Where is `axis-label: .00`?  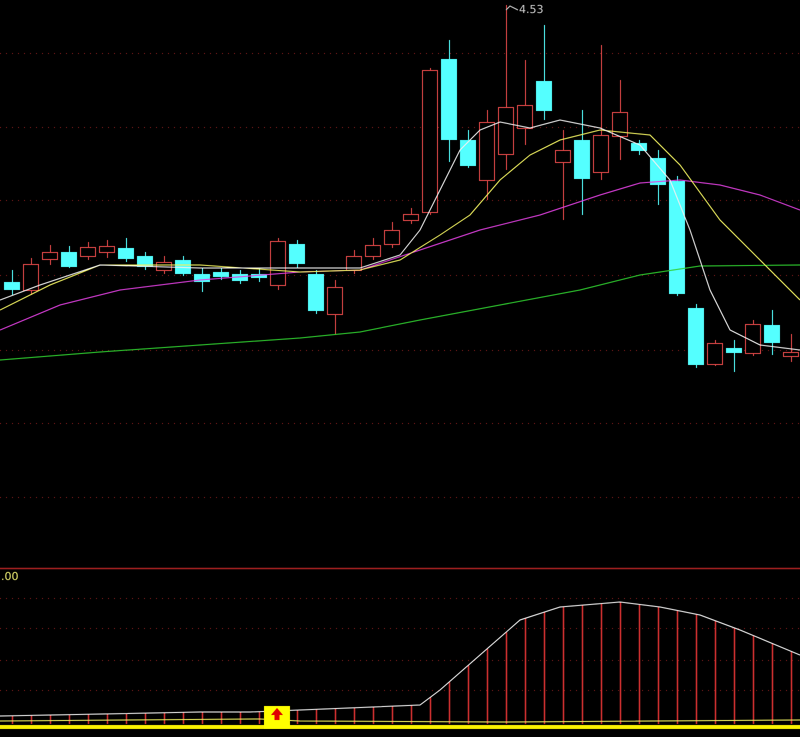
axis-label: .00 is located at coordinates (9, 576).